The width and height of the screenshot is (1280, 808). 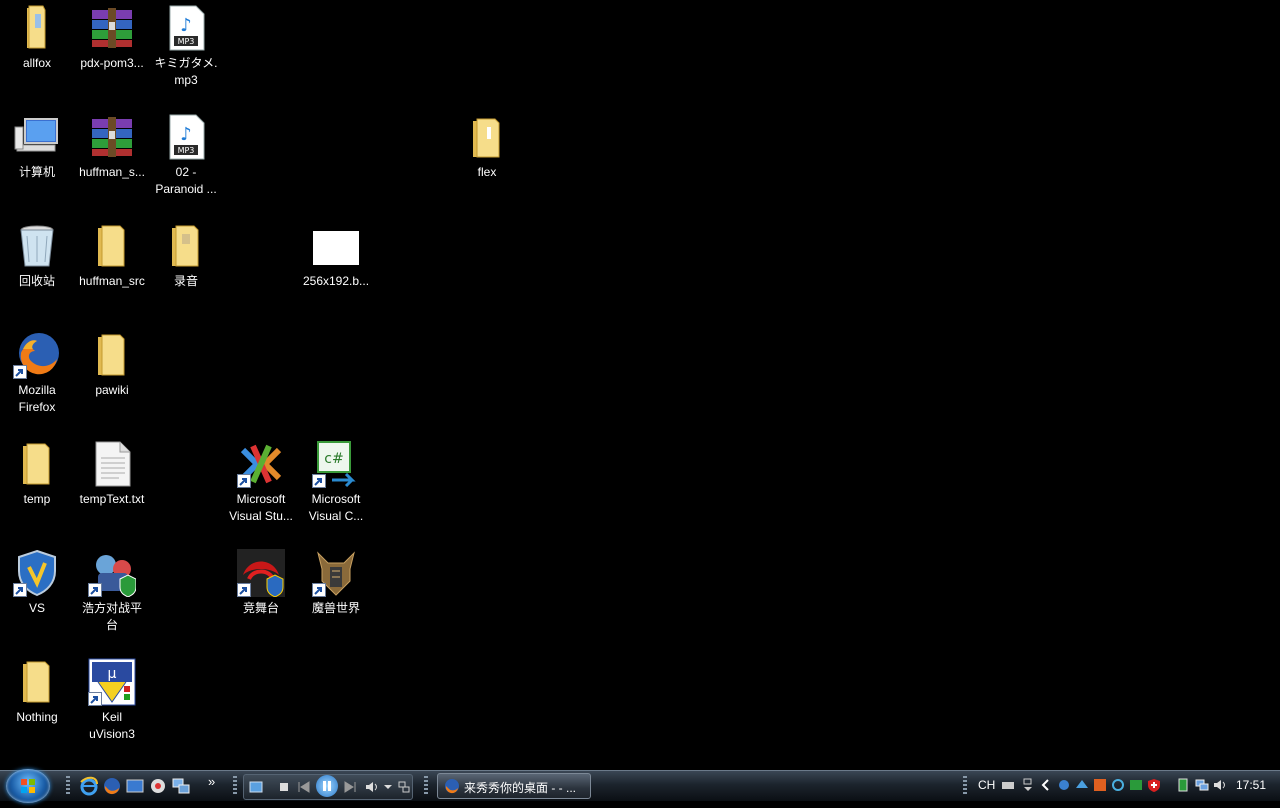 What do you see at coordinates (256, 787) in the screenshot?
I see `media-view-icon` at bounding box center [256, 787].